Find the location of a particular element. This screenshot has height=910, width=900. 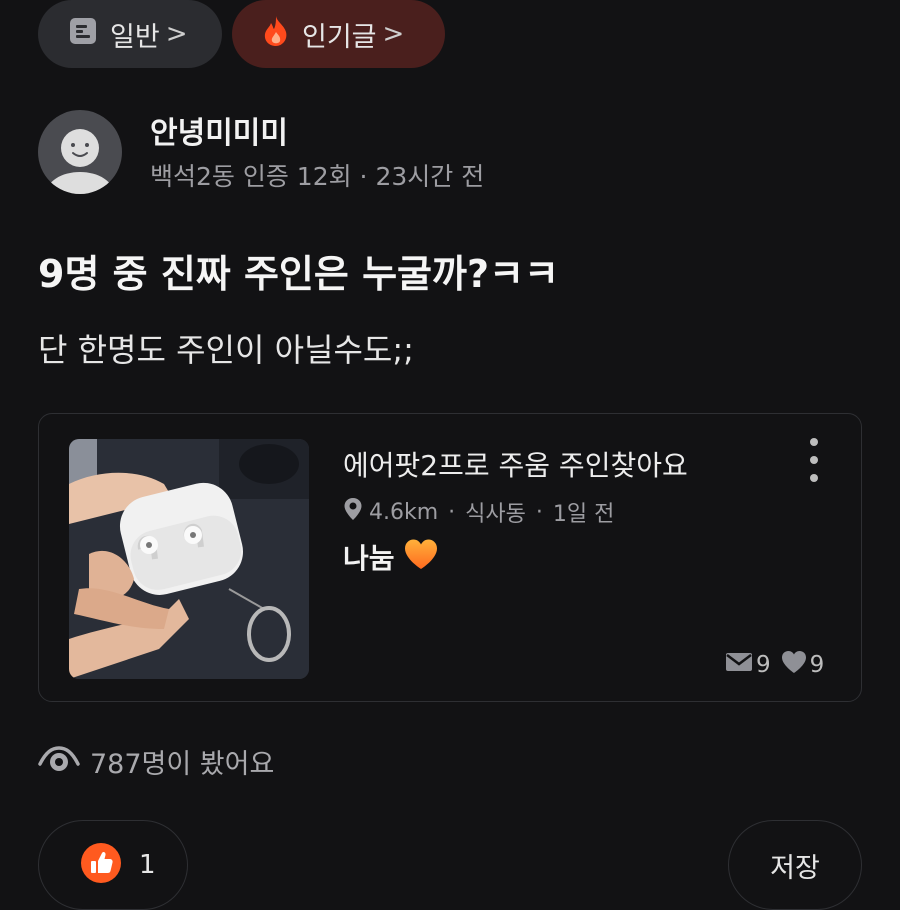

listing-time: 1일 전 is located at coordinates (583, 514).